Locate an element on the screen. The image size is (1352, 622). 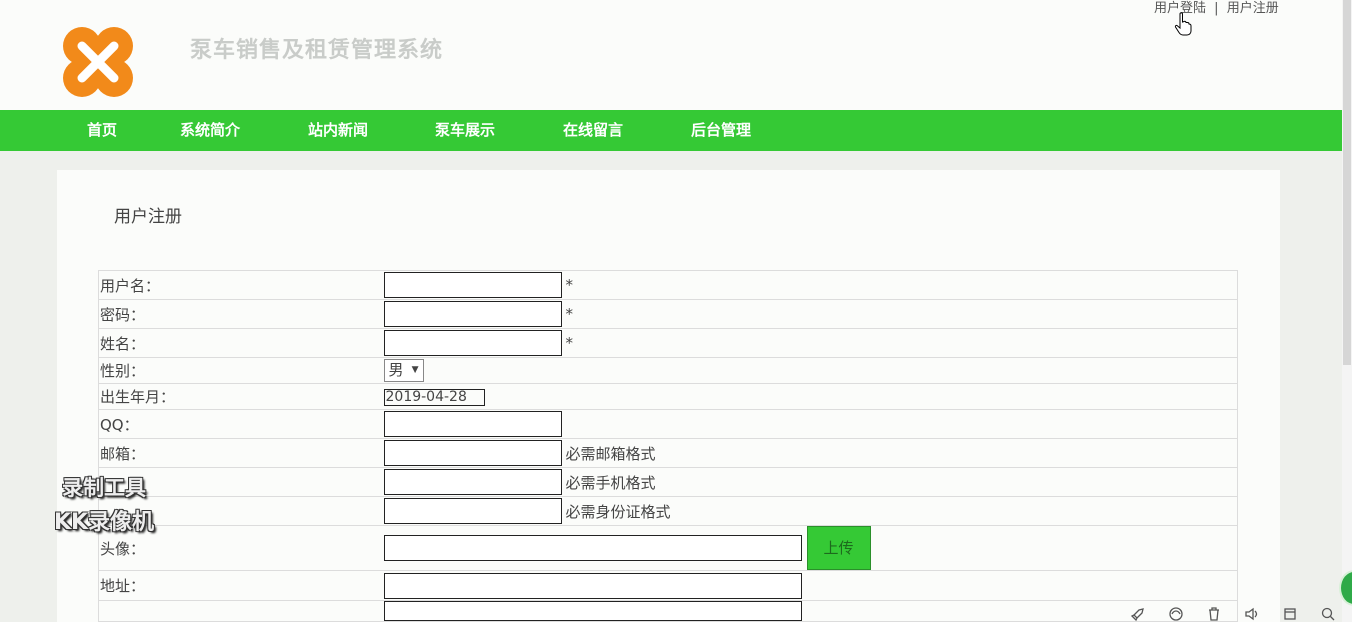
name-label: 姓名： is located at coordinates (241, 343).